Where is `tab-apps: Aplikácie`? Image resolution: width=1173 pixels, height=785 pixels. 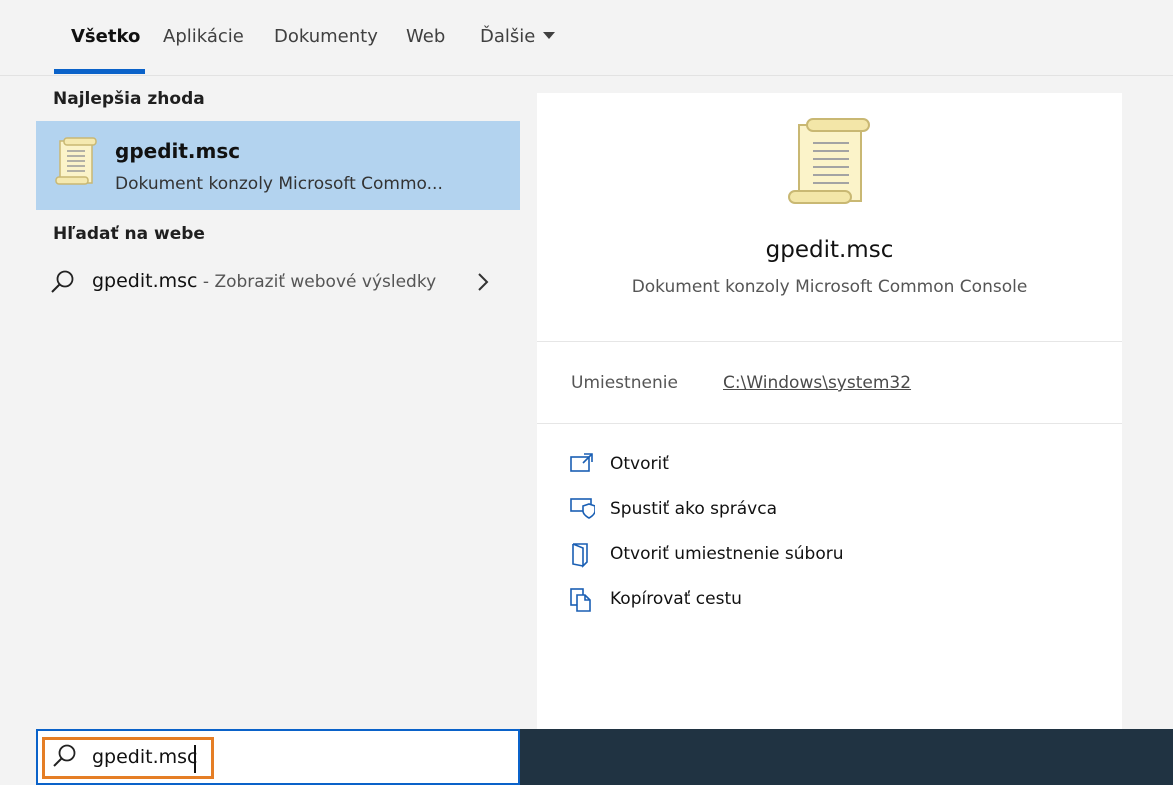
tab-apps: Aplikácie is located at coordinates (203, 36).